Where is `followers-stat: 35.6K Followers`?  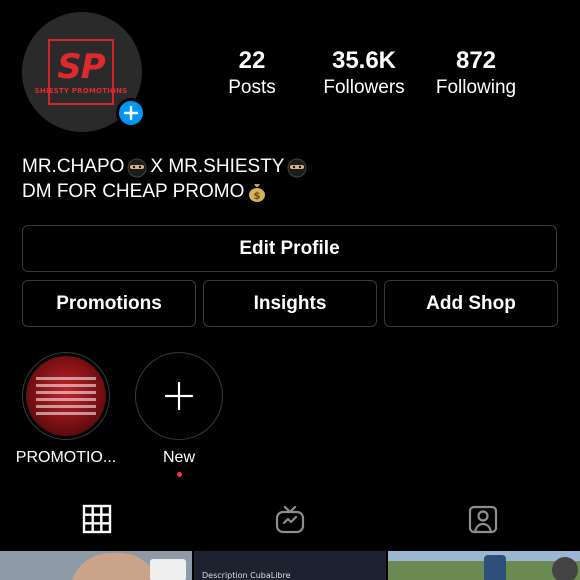
followers-stat: 35.6K Followers is located at coordinates (364, 73).